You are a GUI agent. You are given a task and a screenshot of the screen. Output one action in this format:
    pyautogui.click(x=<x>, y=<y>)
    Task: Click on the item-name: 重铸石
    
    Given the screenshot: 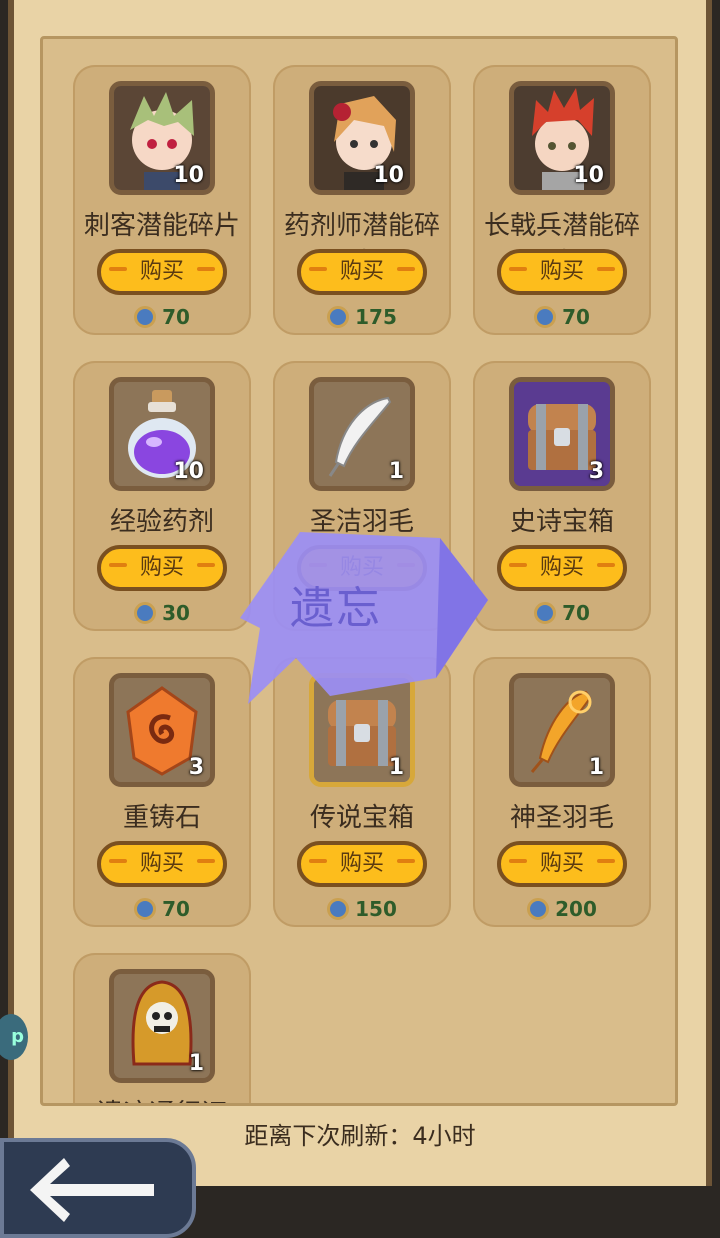 What is the action you would take?
    pyautogui.click(x=161, y=818)
    